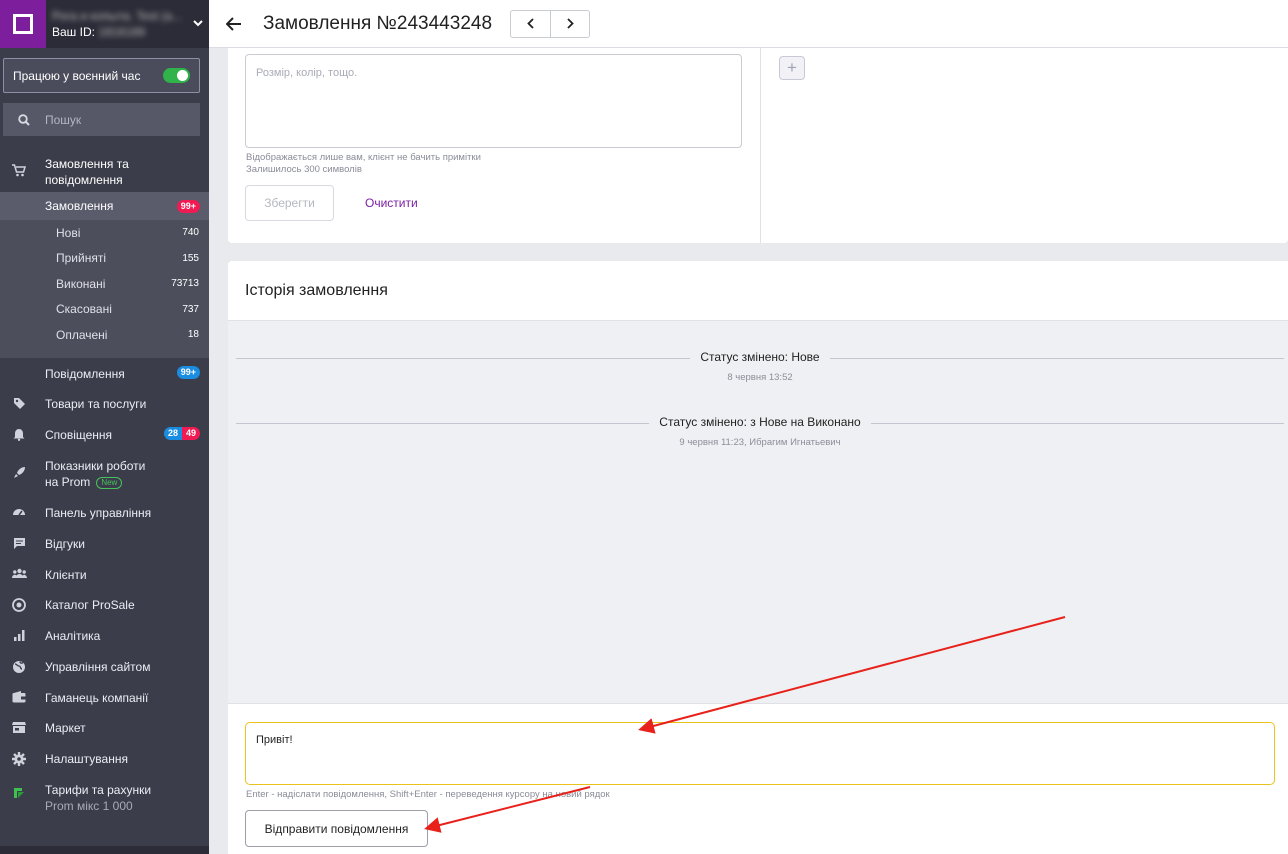 This screenshot has width=1288, height=854. What do you see at coordinates (190, 309) in the screenshot?
I see `filter-count: 737` at bounding box center [190, 309].